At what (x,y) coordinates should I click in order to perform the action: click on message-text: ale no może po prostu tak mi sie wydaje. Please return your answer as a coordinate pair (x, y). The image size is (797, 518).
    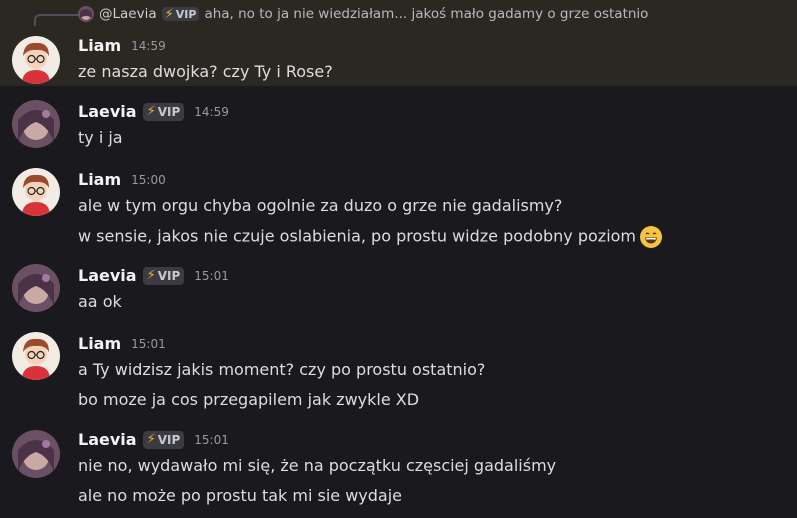
    Looking at the image, I should click on (240, 495).